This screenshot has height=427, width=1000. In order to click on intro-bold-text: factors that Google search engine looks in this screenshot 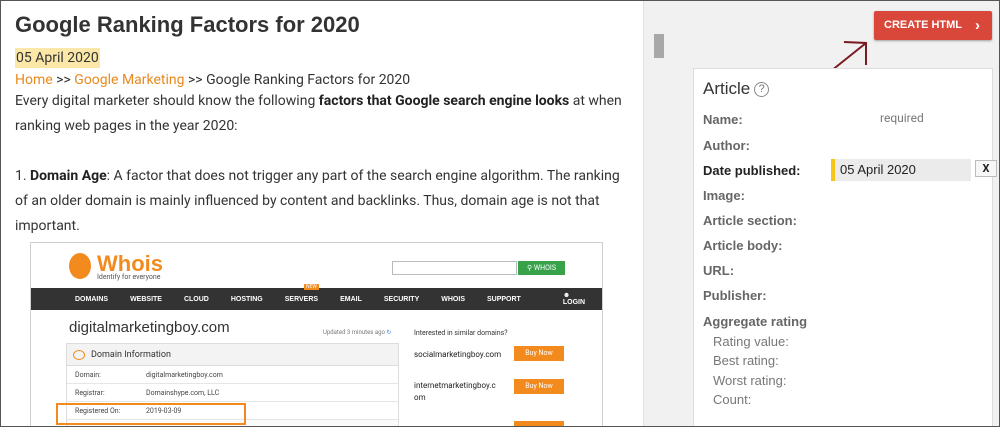, I will do `click(444, 101)`.